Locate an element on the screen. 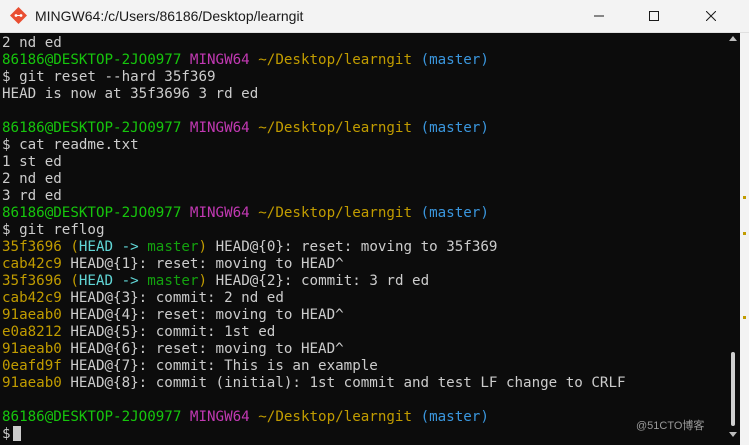  scrollbar-thumb is located at coordinates (733, 389).